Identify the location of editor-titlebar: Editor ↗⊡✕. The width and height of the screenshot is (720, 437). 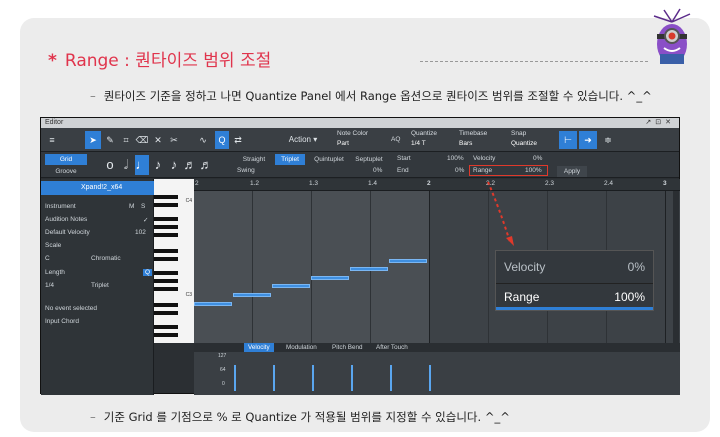
(360, 123).